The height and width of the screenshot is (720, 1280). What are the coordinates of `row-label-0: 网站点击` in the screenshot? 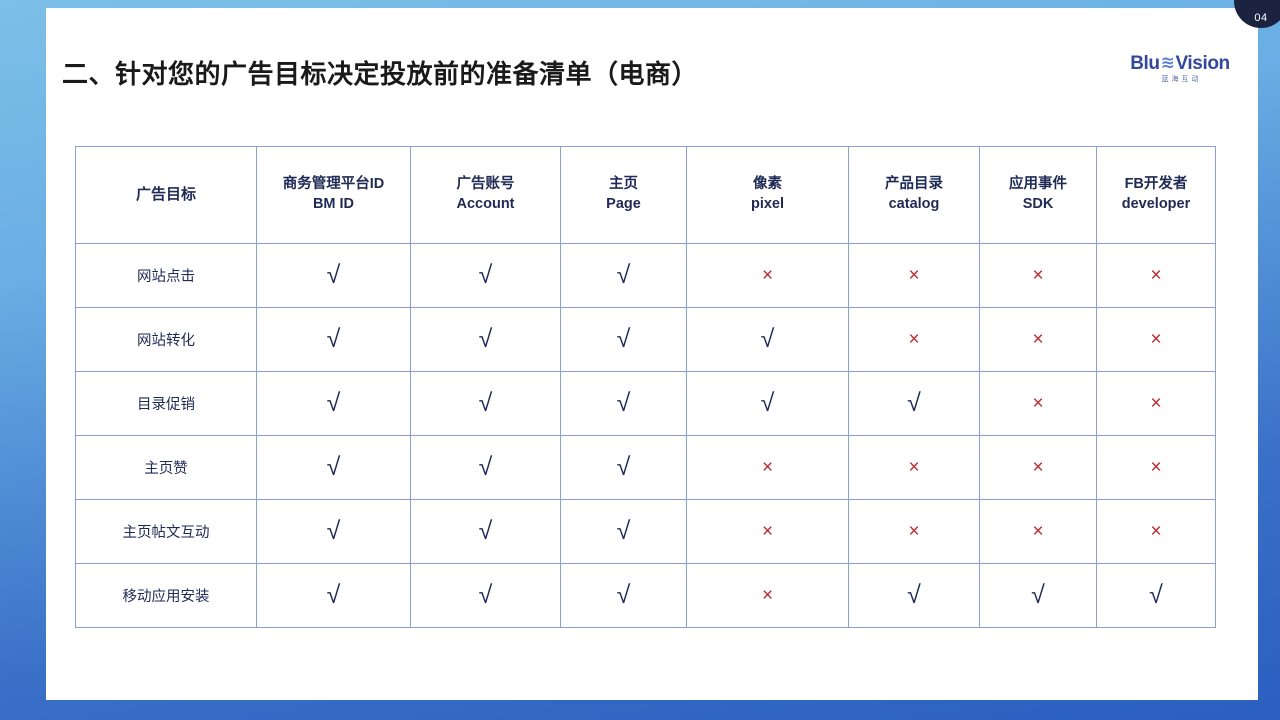 It's located at (166, 275).